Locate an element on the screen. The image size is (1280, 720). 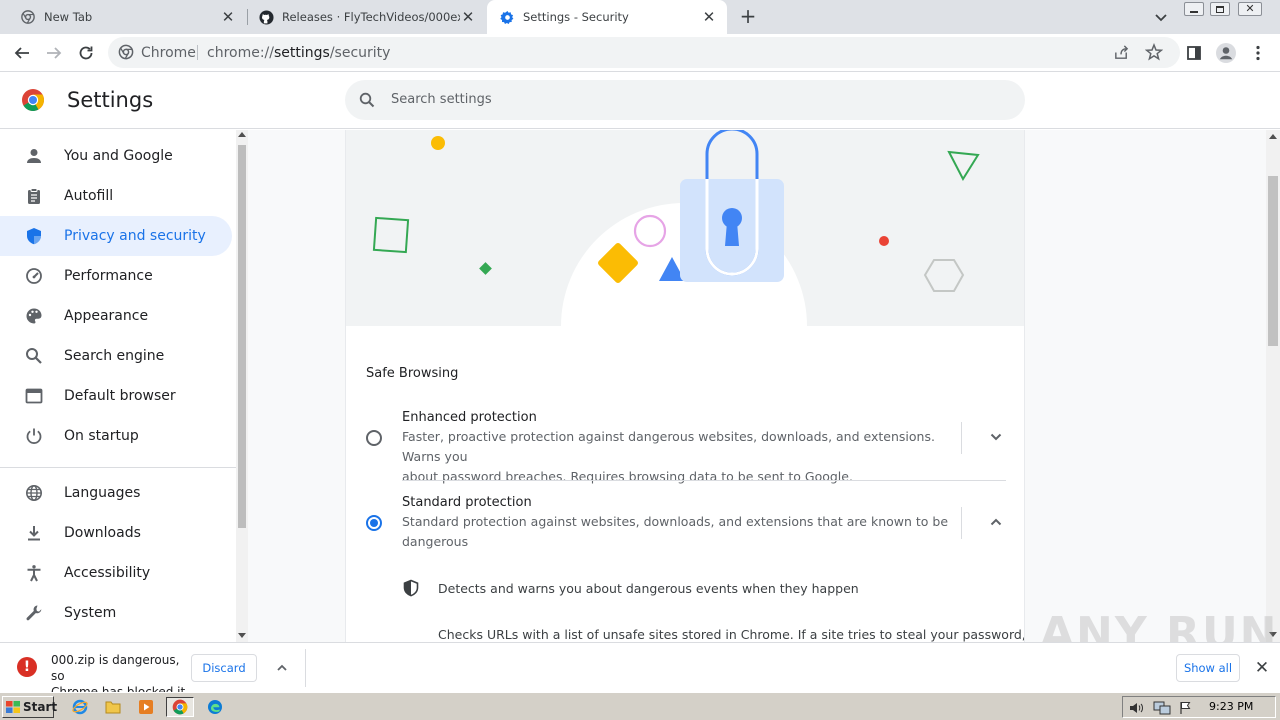
side-panel-icon is located at coordinates (1194, 53).